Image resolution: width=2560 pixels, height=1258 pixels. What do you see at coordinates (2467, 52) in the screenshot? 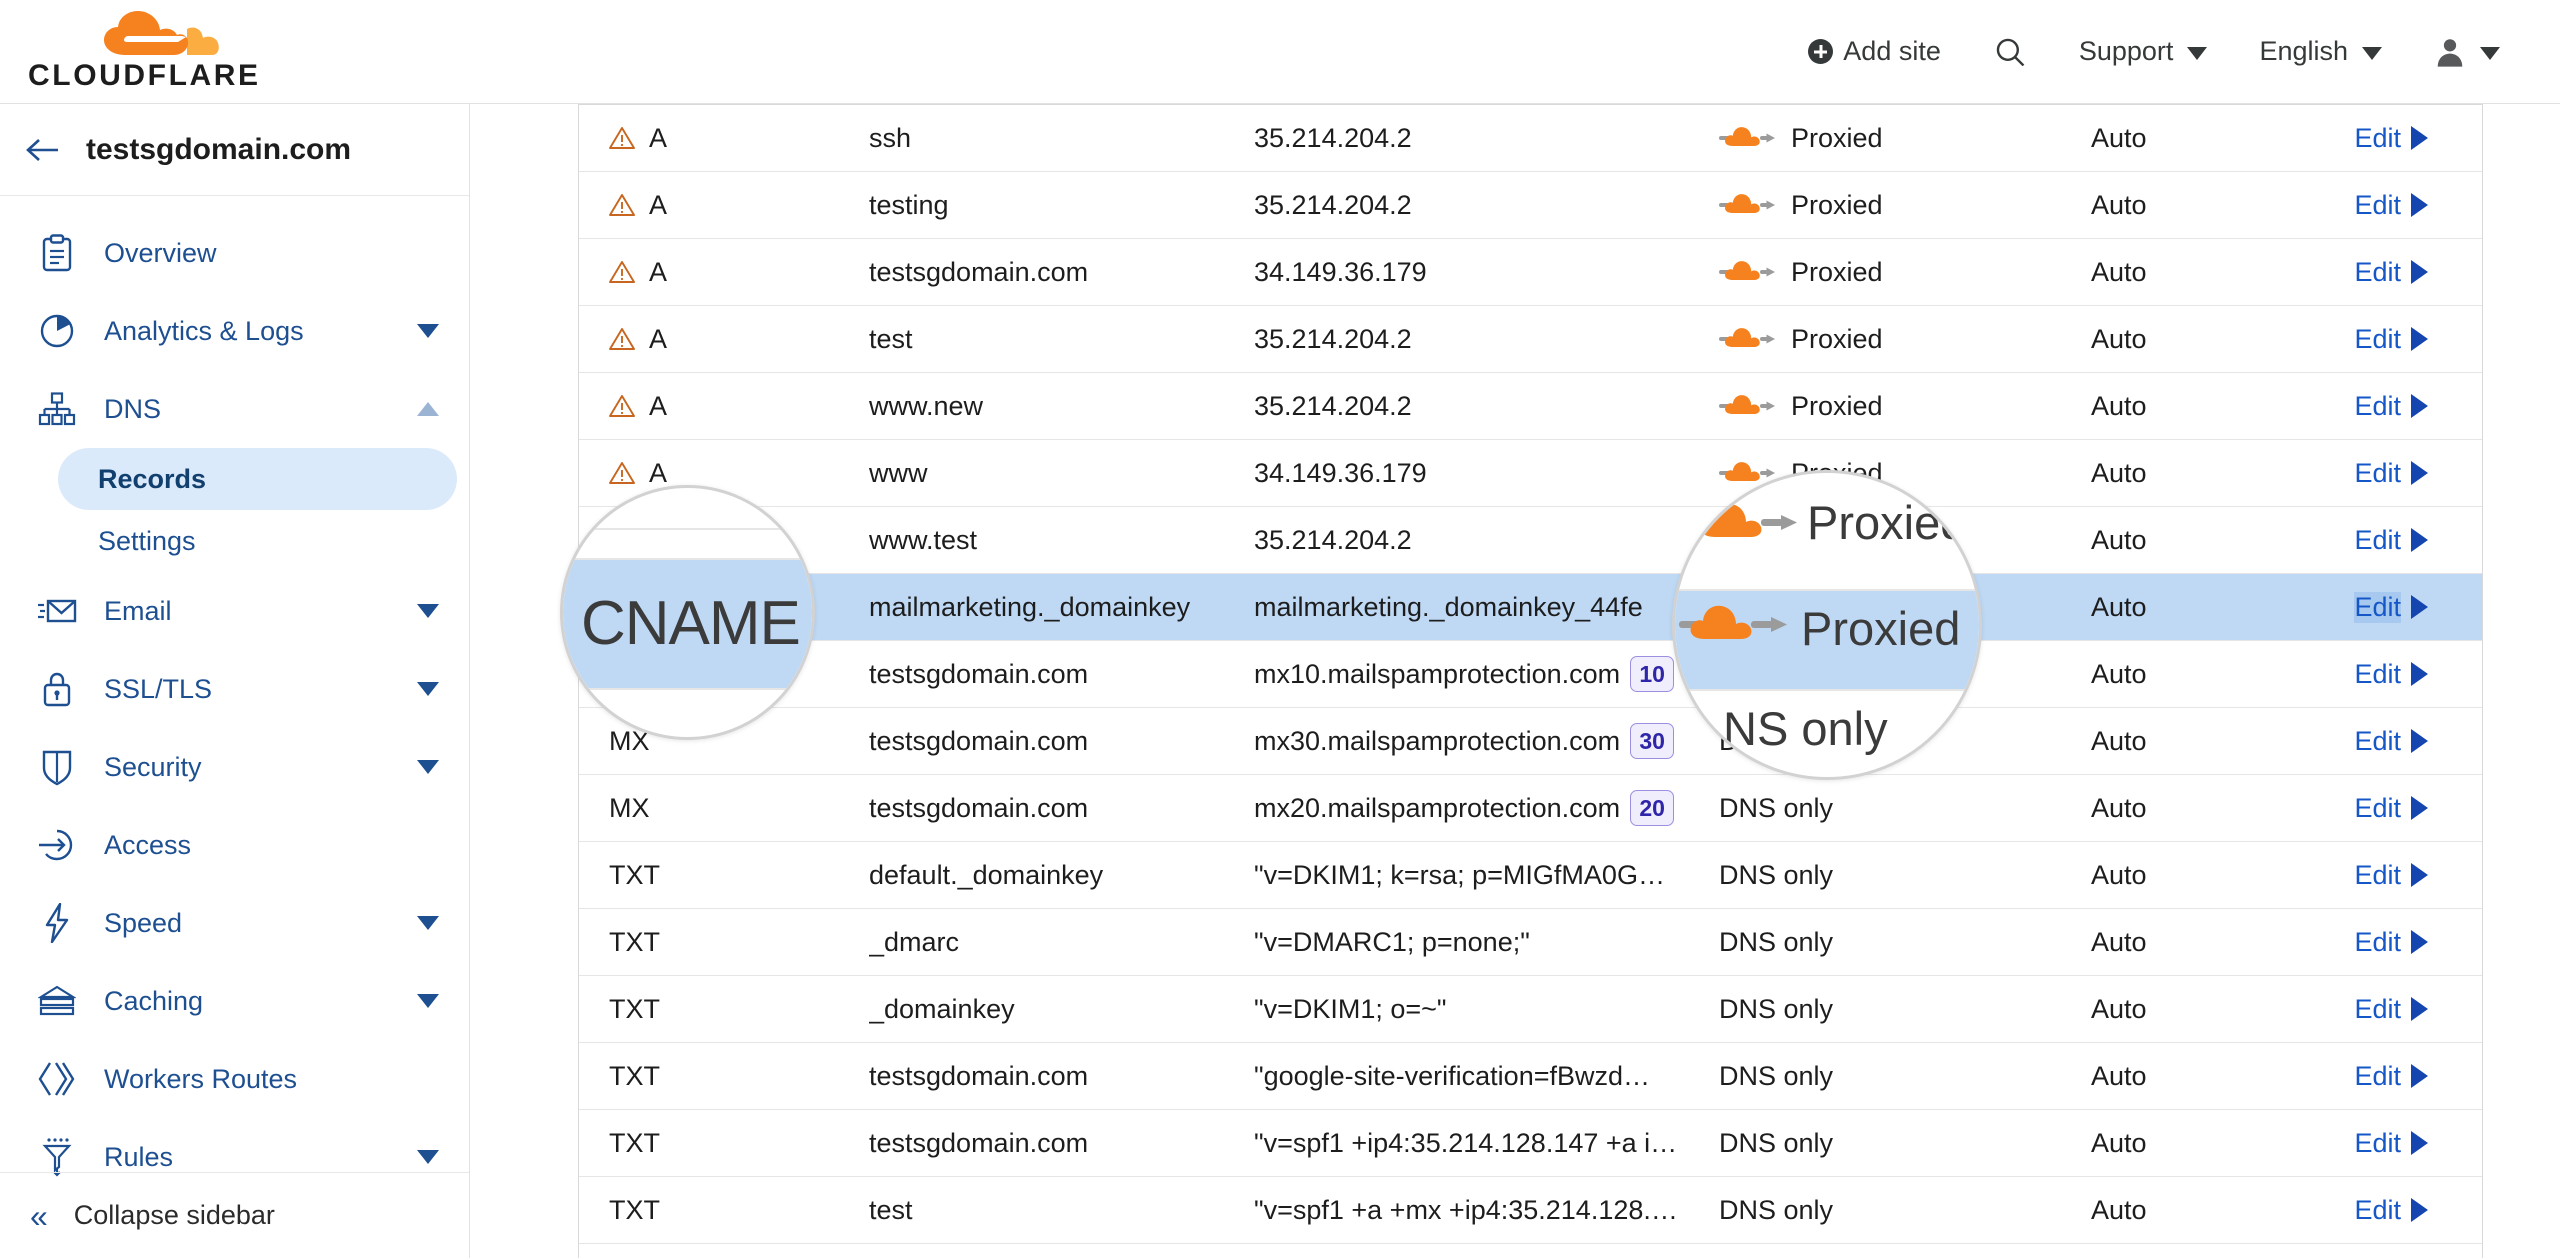
I see `account-menu` at bounding box center [2467, 52].